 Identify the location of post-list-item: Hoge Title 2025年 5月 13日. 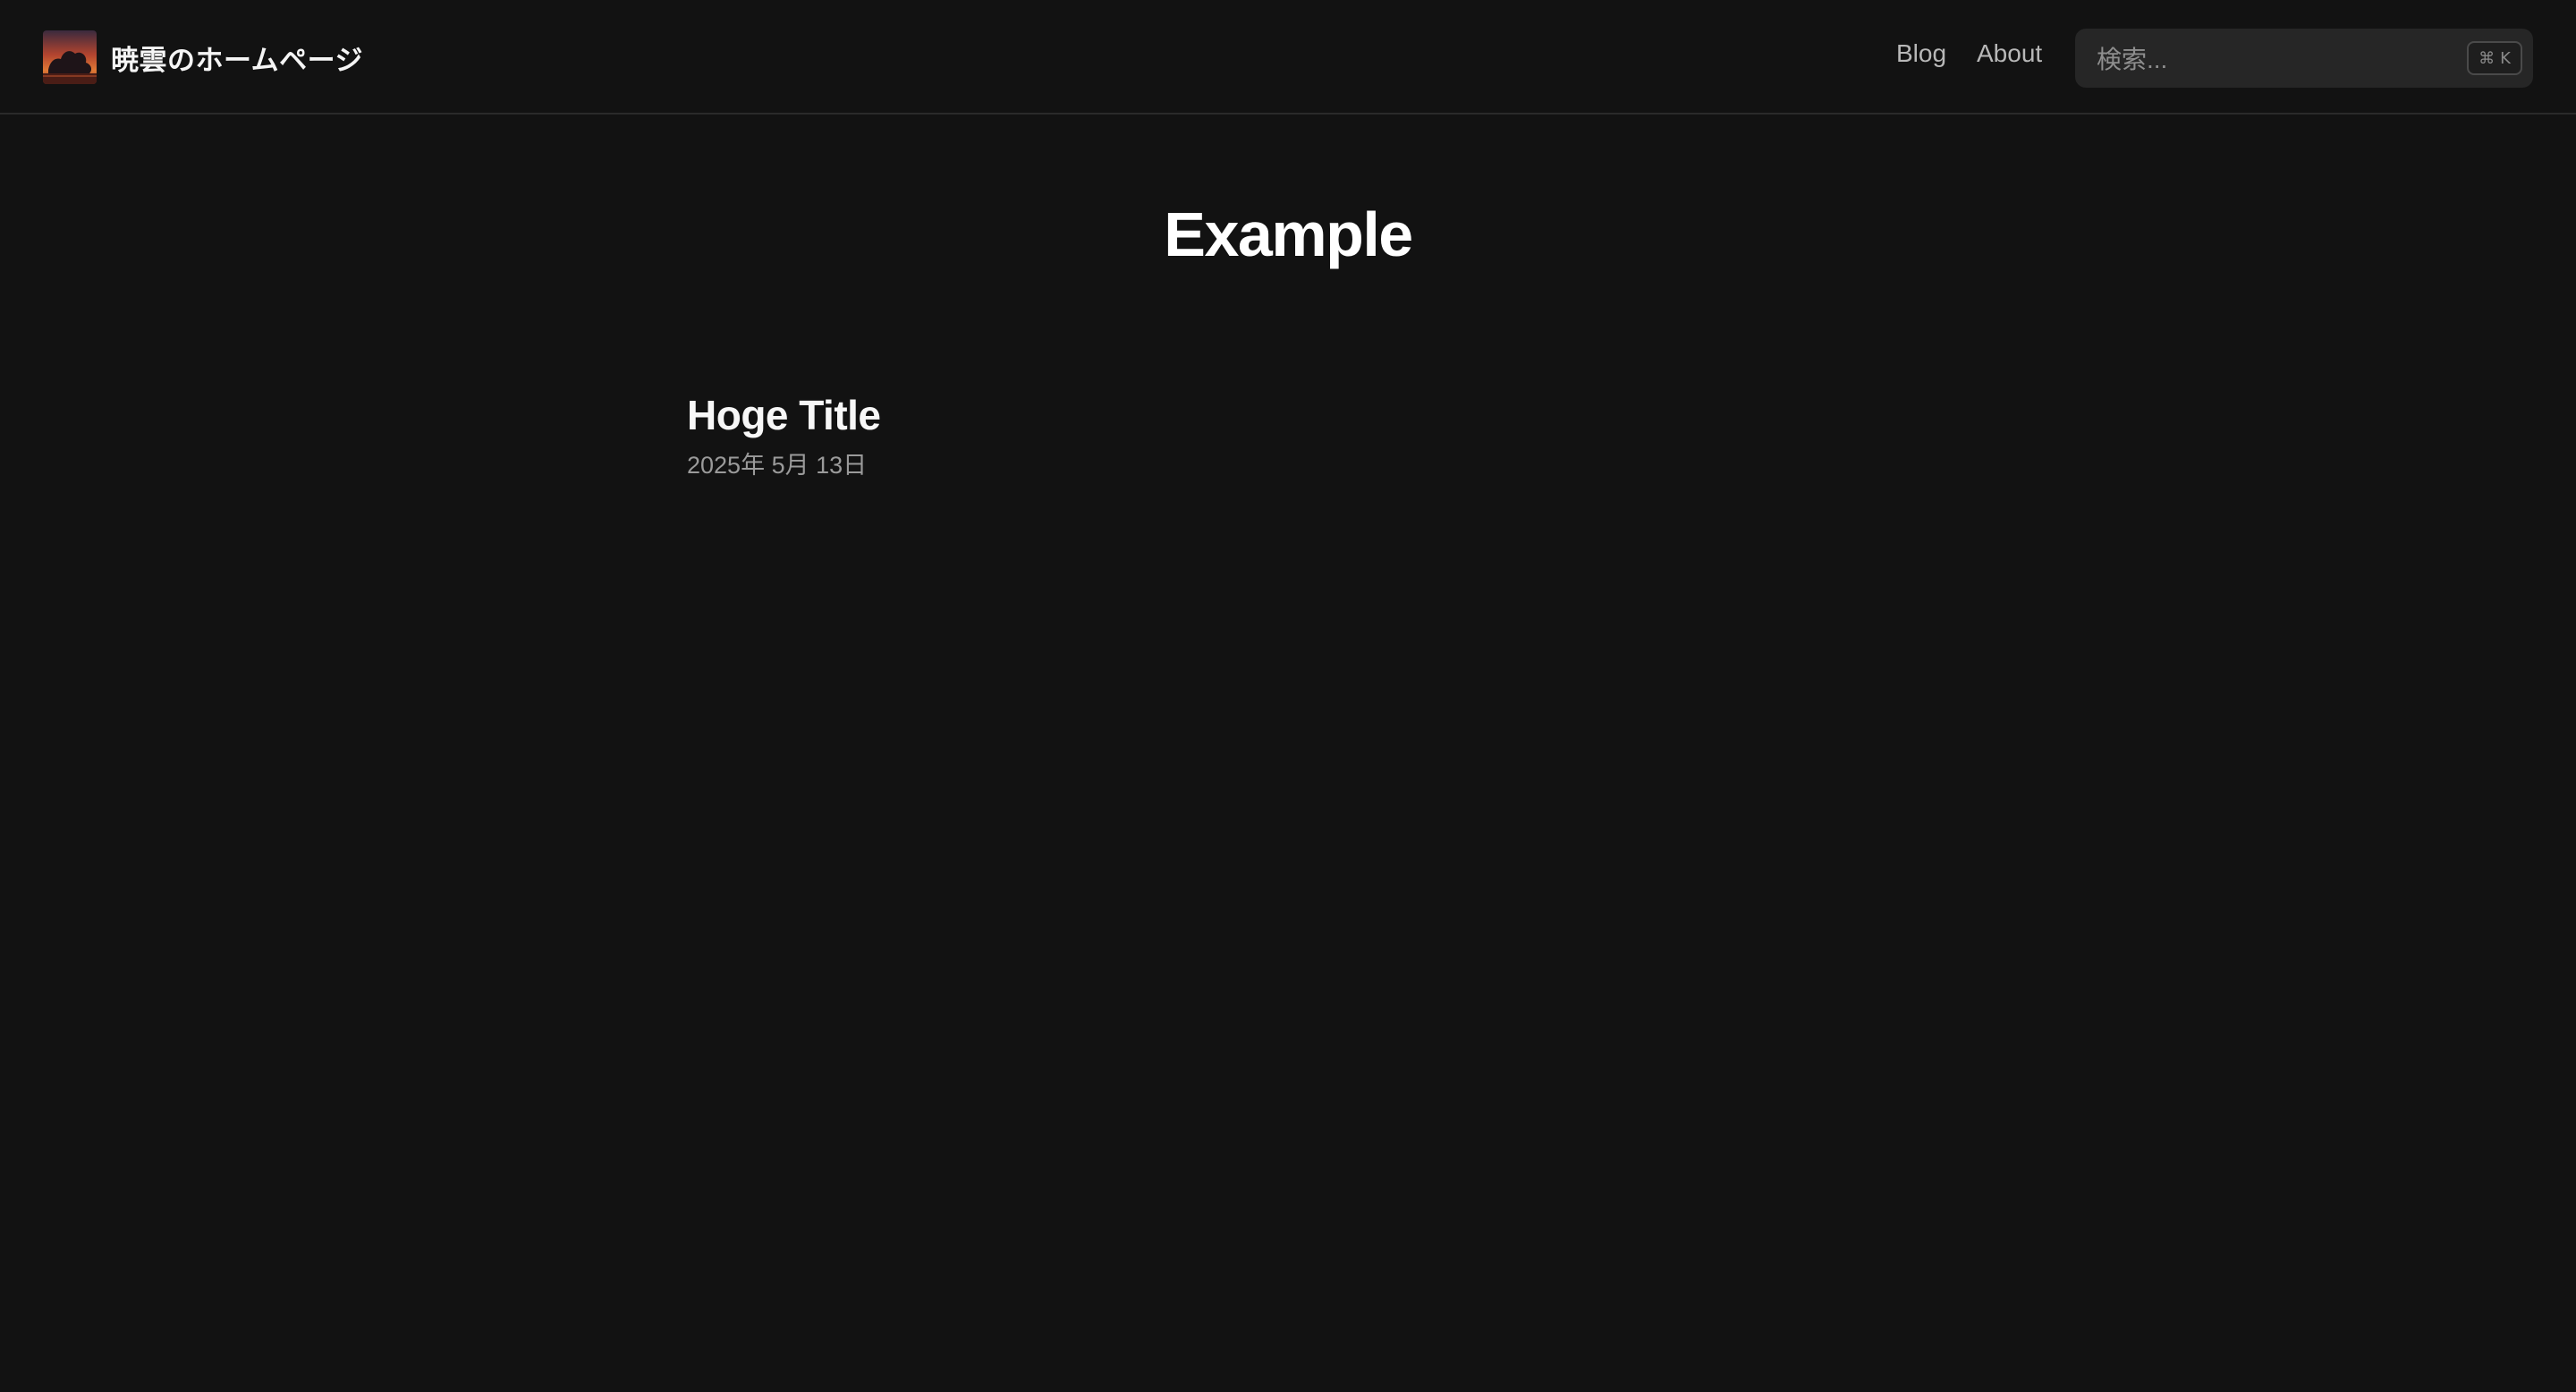
(1288, 434).